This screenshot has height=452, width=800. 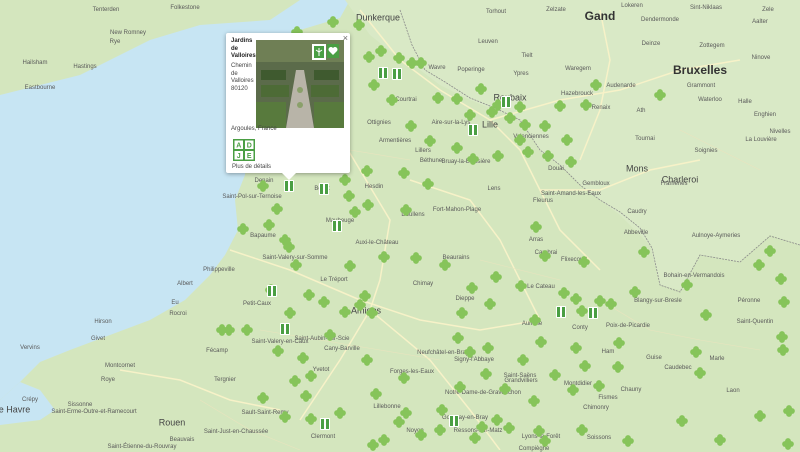 What do you see at coordinates (251, 167) in the screenshot?
I see `more-details-link: Plus de détails` at bounding box center [251, 167].